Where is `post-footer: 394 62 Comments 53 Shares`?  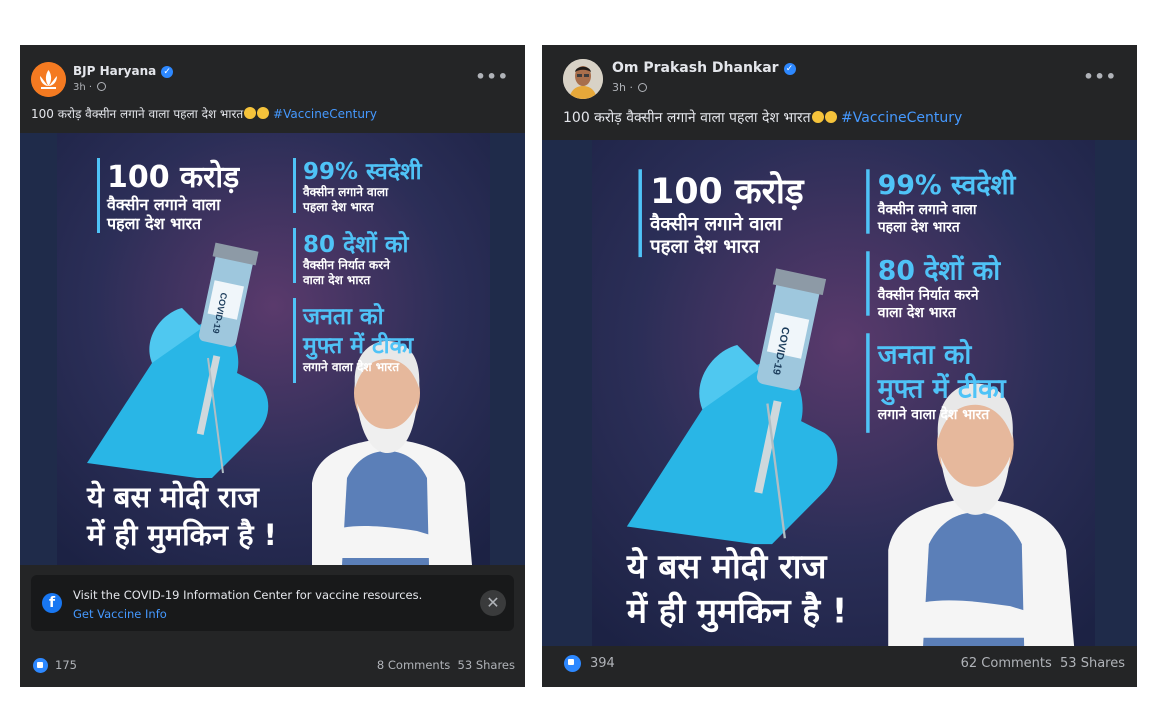 post-footer: 394 62 Comments 53 Shares is located at coordinates (839, 663).